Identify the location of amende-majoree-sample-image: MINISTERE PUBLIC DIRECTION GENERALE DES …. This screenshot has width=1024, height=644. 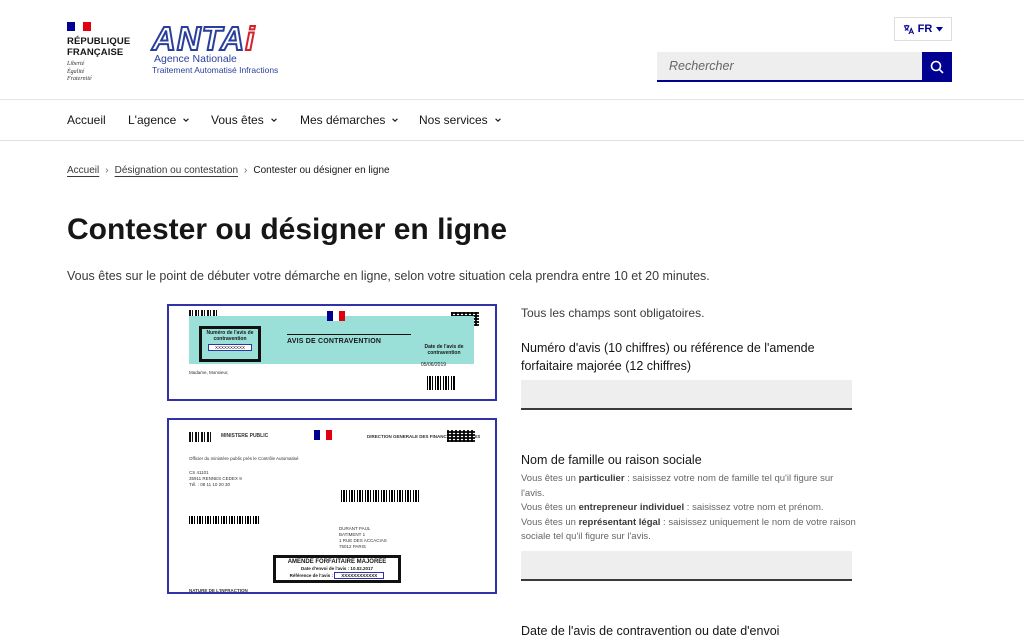
(332, 506).